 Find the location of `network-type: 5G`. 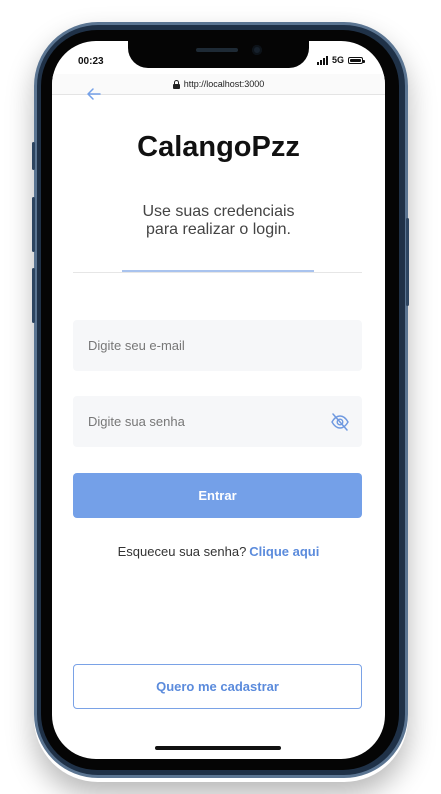

network-type: 5G is located at coordinates (337, 60).